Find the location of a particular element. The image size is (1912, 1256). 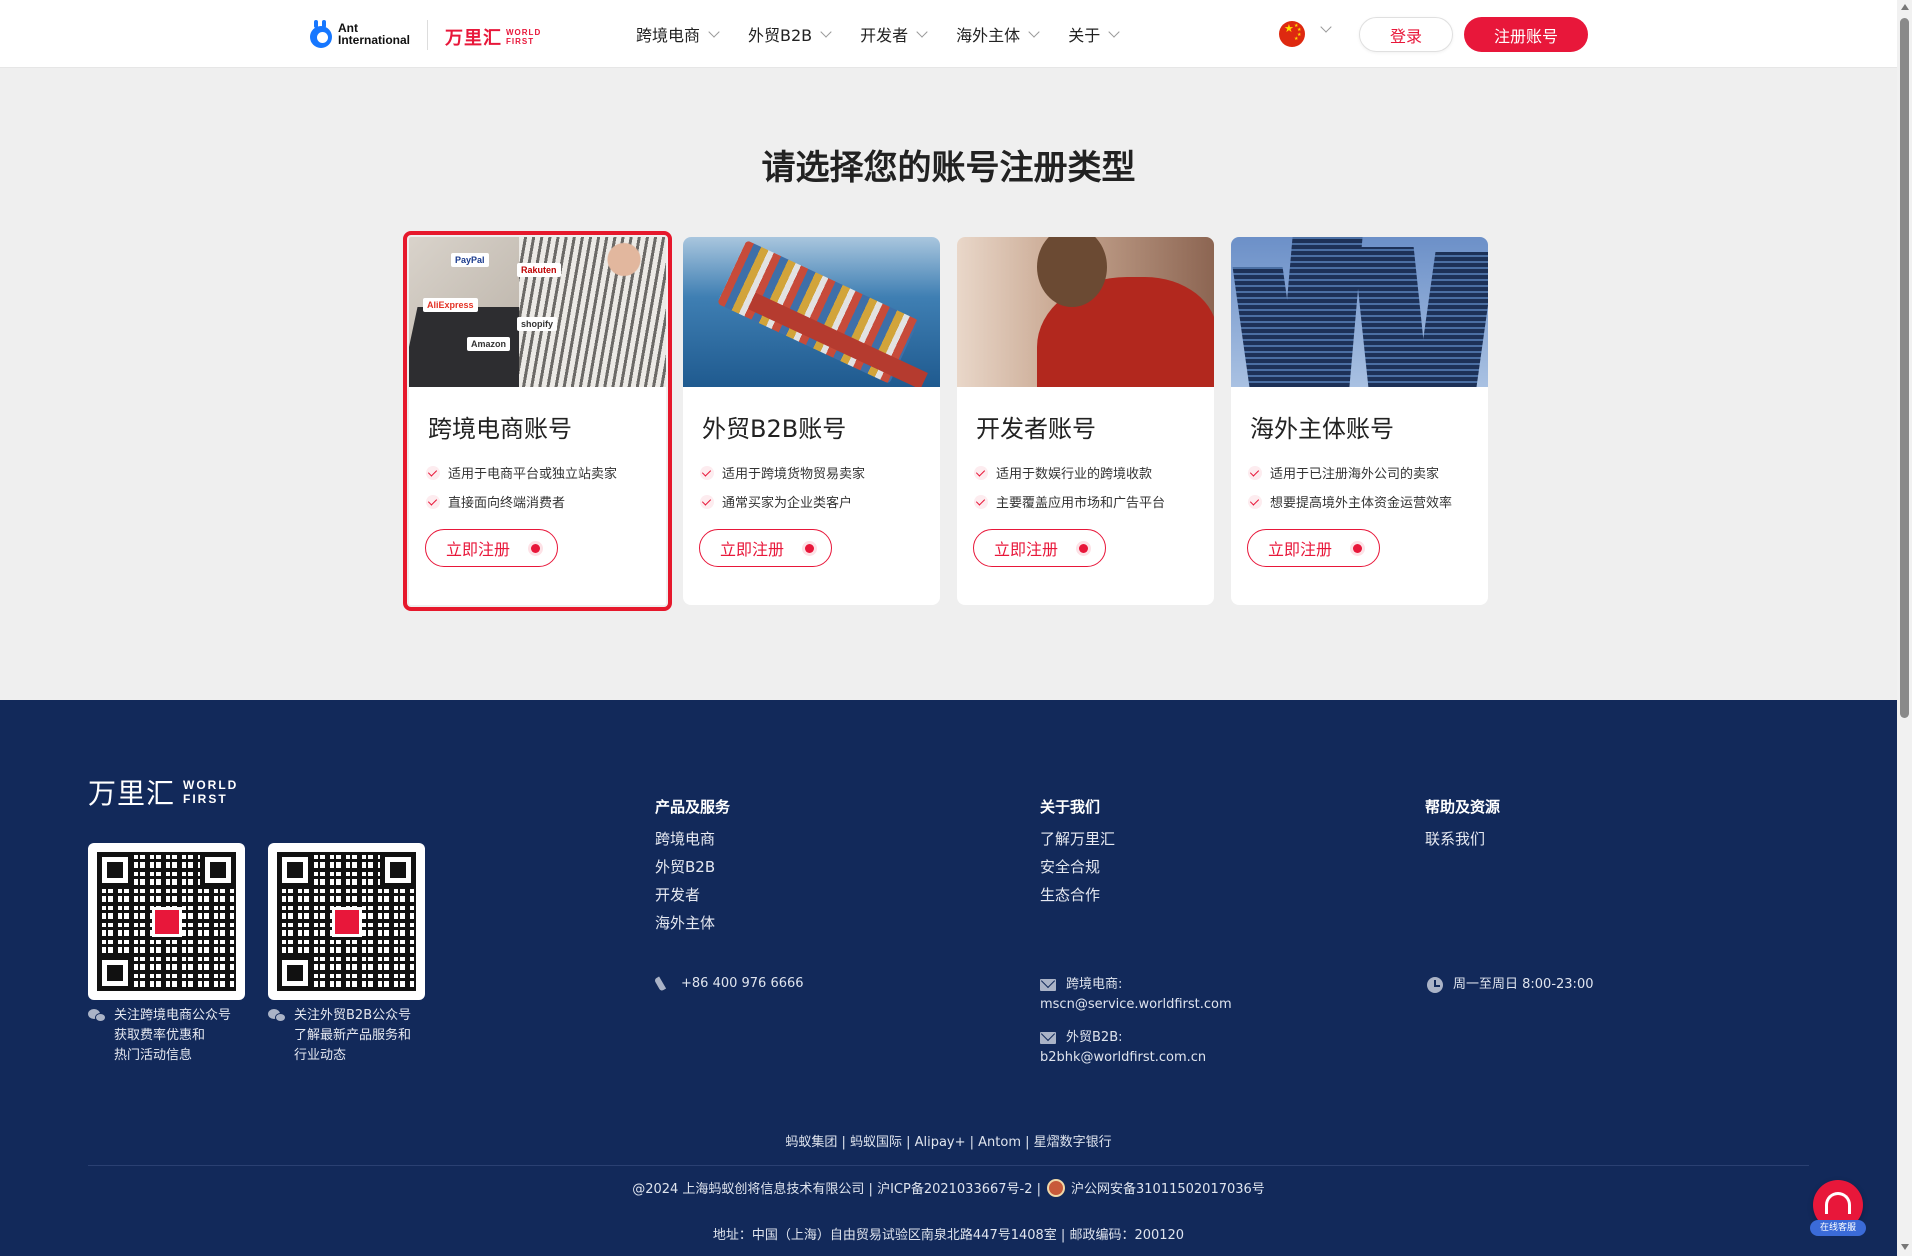

card-b2b: 外贸B2B账号 适用于跨境货物贸易卖家 通常买家为企业类客户 立即注册 is located at coordinates (811, 421).